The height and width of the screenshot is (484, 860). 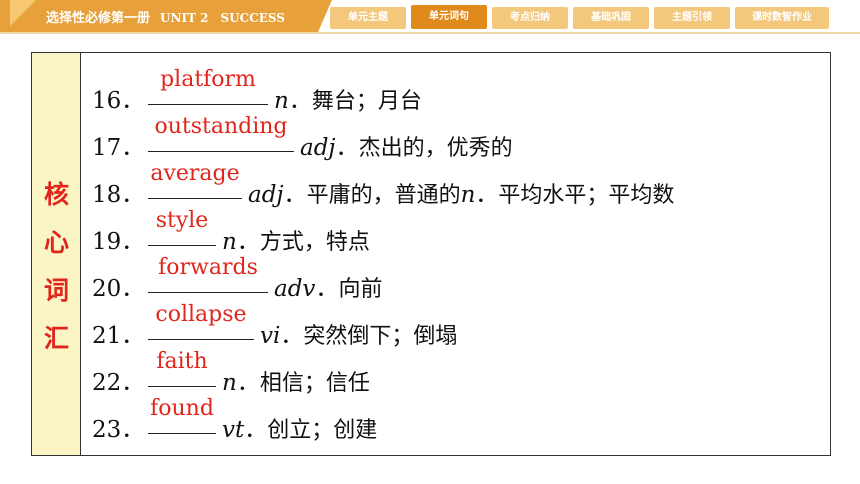 I want to click on nav-tab-theme-lead: 主题引领, so click(x=692, y=18).